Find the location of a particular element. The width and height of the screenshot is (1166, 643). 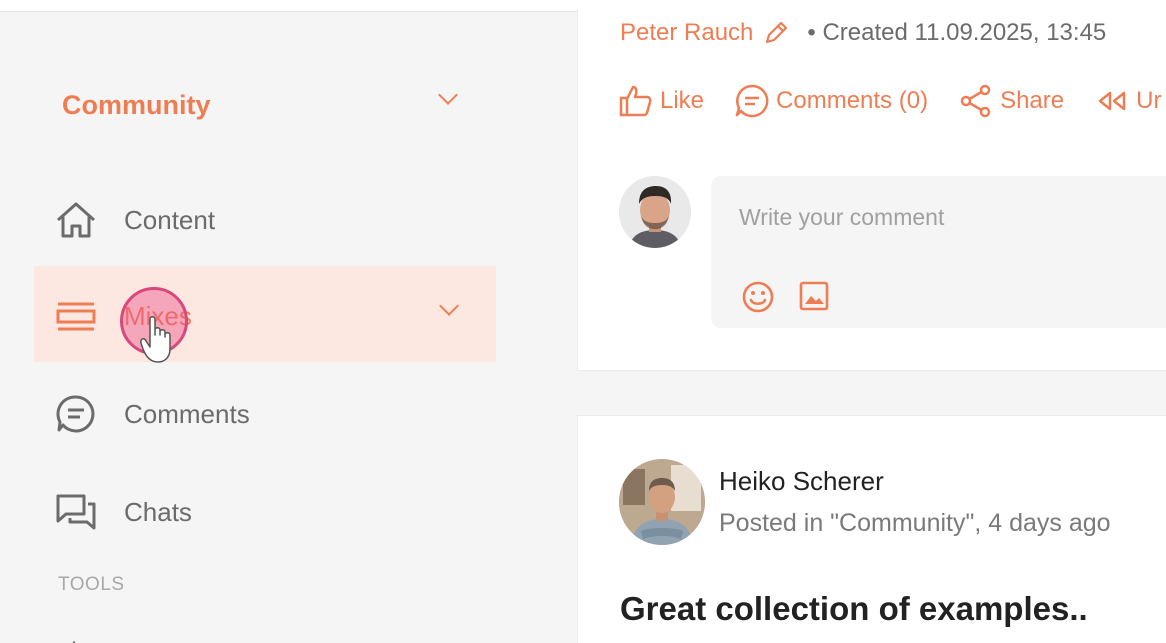

post-actions: Like Comments (0) Share Ur is located at coordinates (892, 101).